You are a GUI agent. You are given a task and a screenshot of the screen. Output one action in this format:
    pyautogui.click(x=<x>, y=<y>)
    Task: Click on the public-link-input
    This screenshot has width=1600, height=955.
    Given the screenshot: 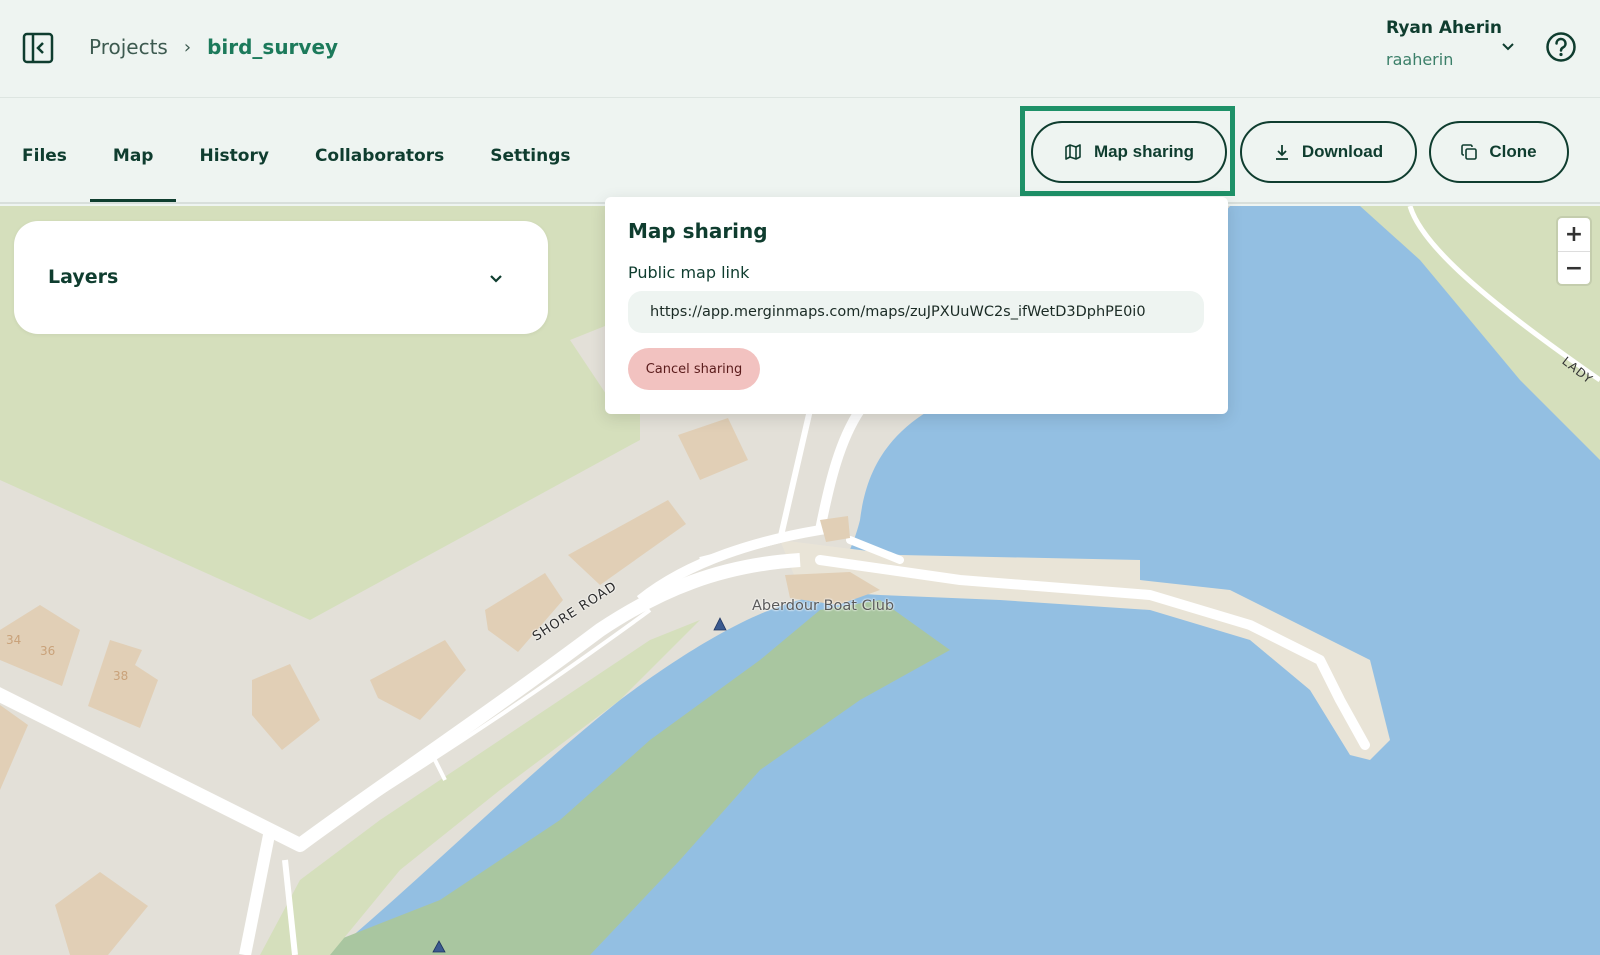 What is the action you would take?
    pyautogui.click(x=916, y=312)
    